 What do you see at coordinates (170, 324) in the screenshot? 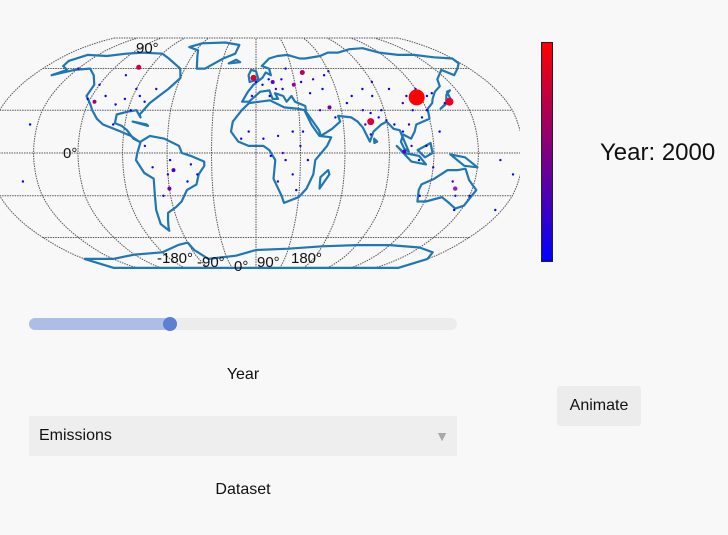
I see `year-slider-handle` at bounding box center [170, 324].